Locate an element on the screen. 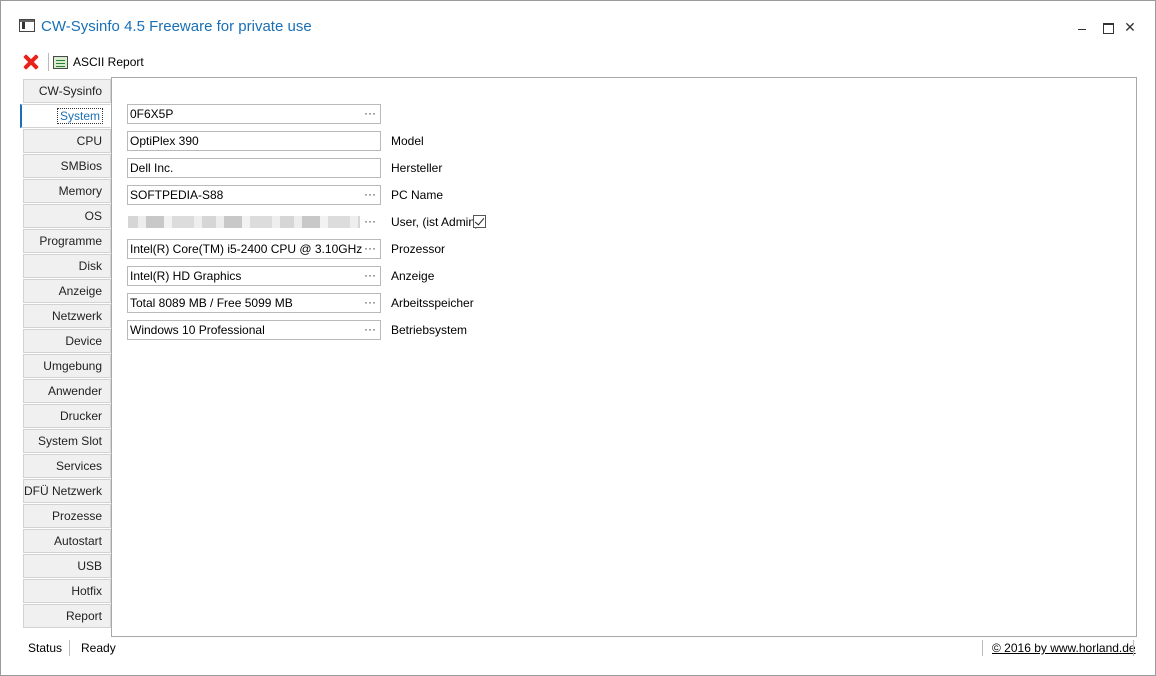  report-icon is located at coordinates (60, 62).